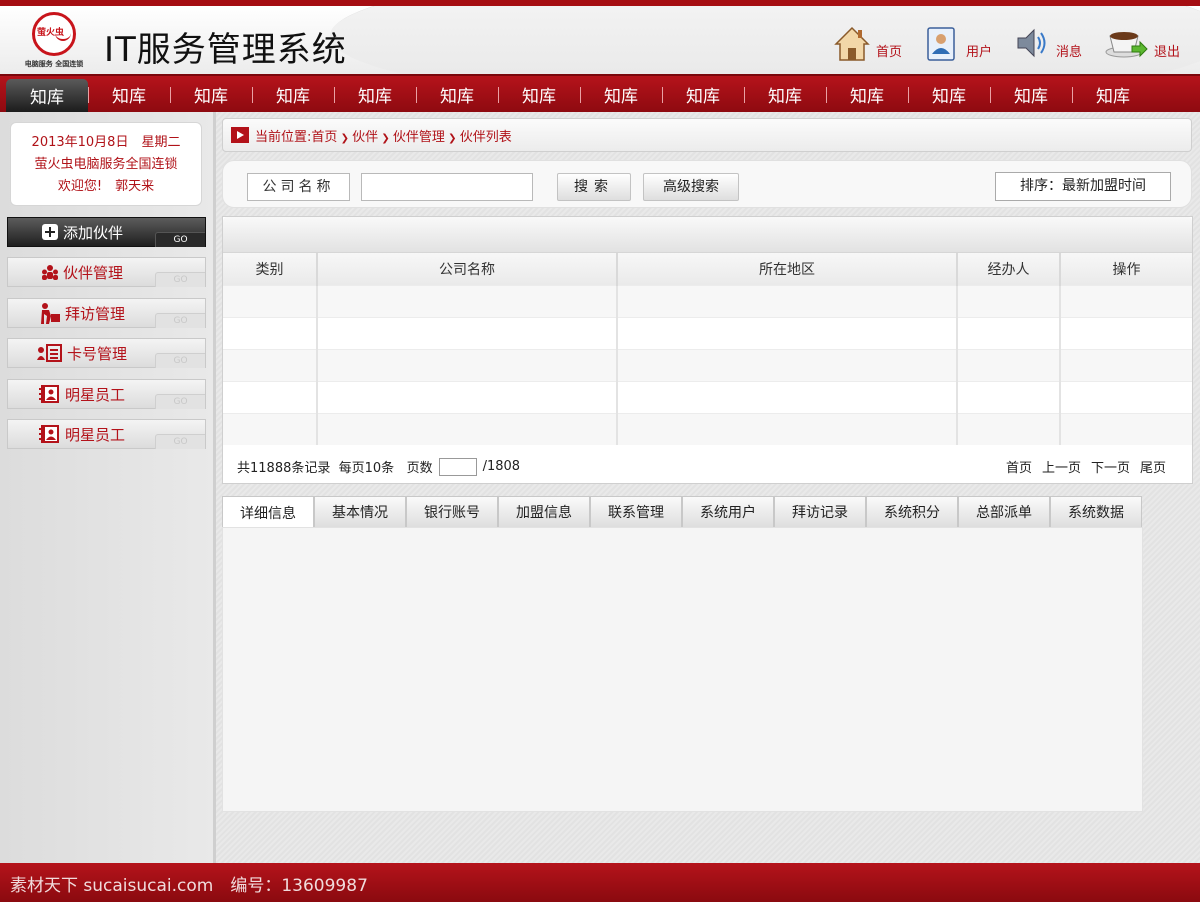 This screenshot has height=902, width=1200. I want to click on table-body, so click(707, 364).